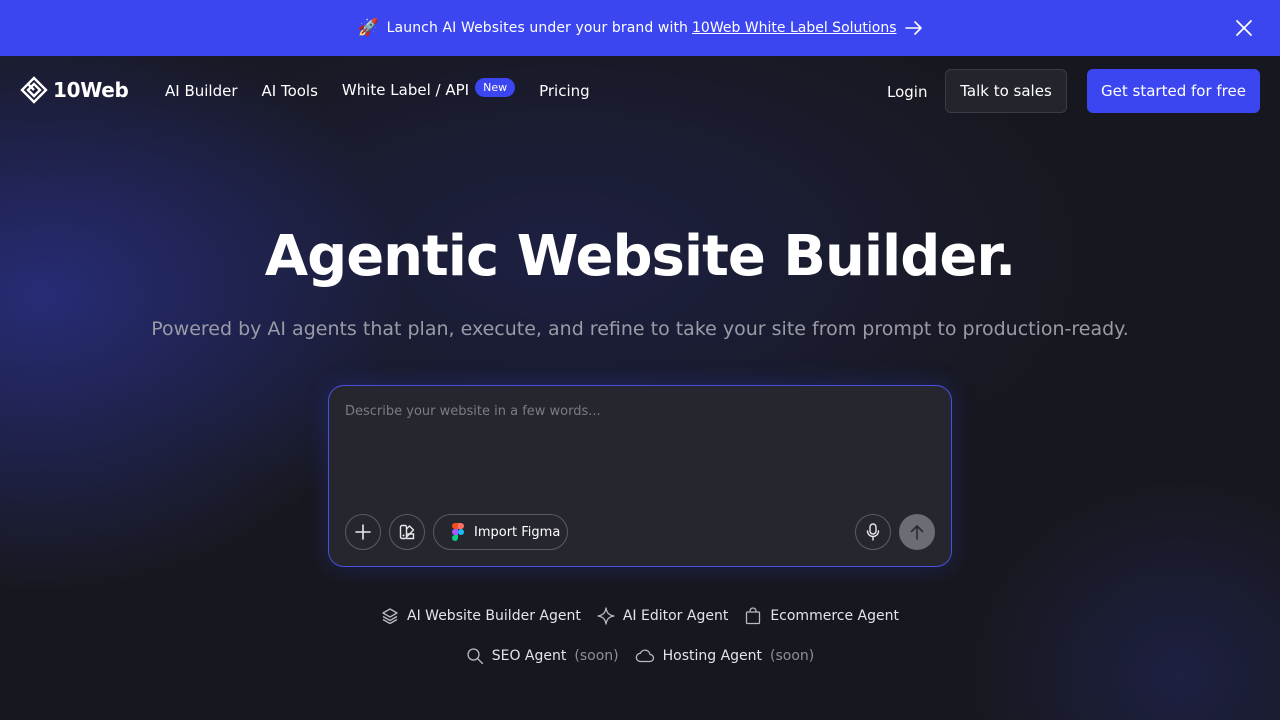  Describe the element at coordinates (794, 28) in the screenshot. I see `white-label-link: 10Web White Label Solutions` at that location.